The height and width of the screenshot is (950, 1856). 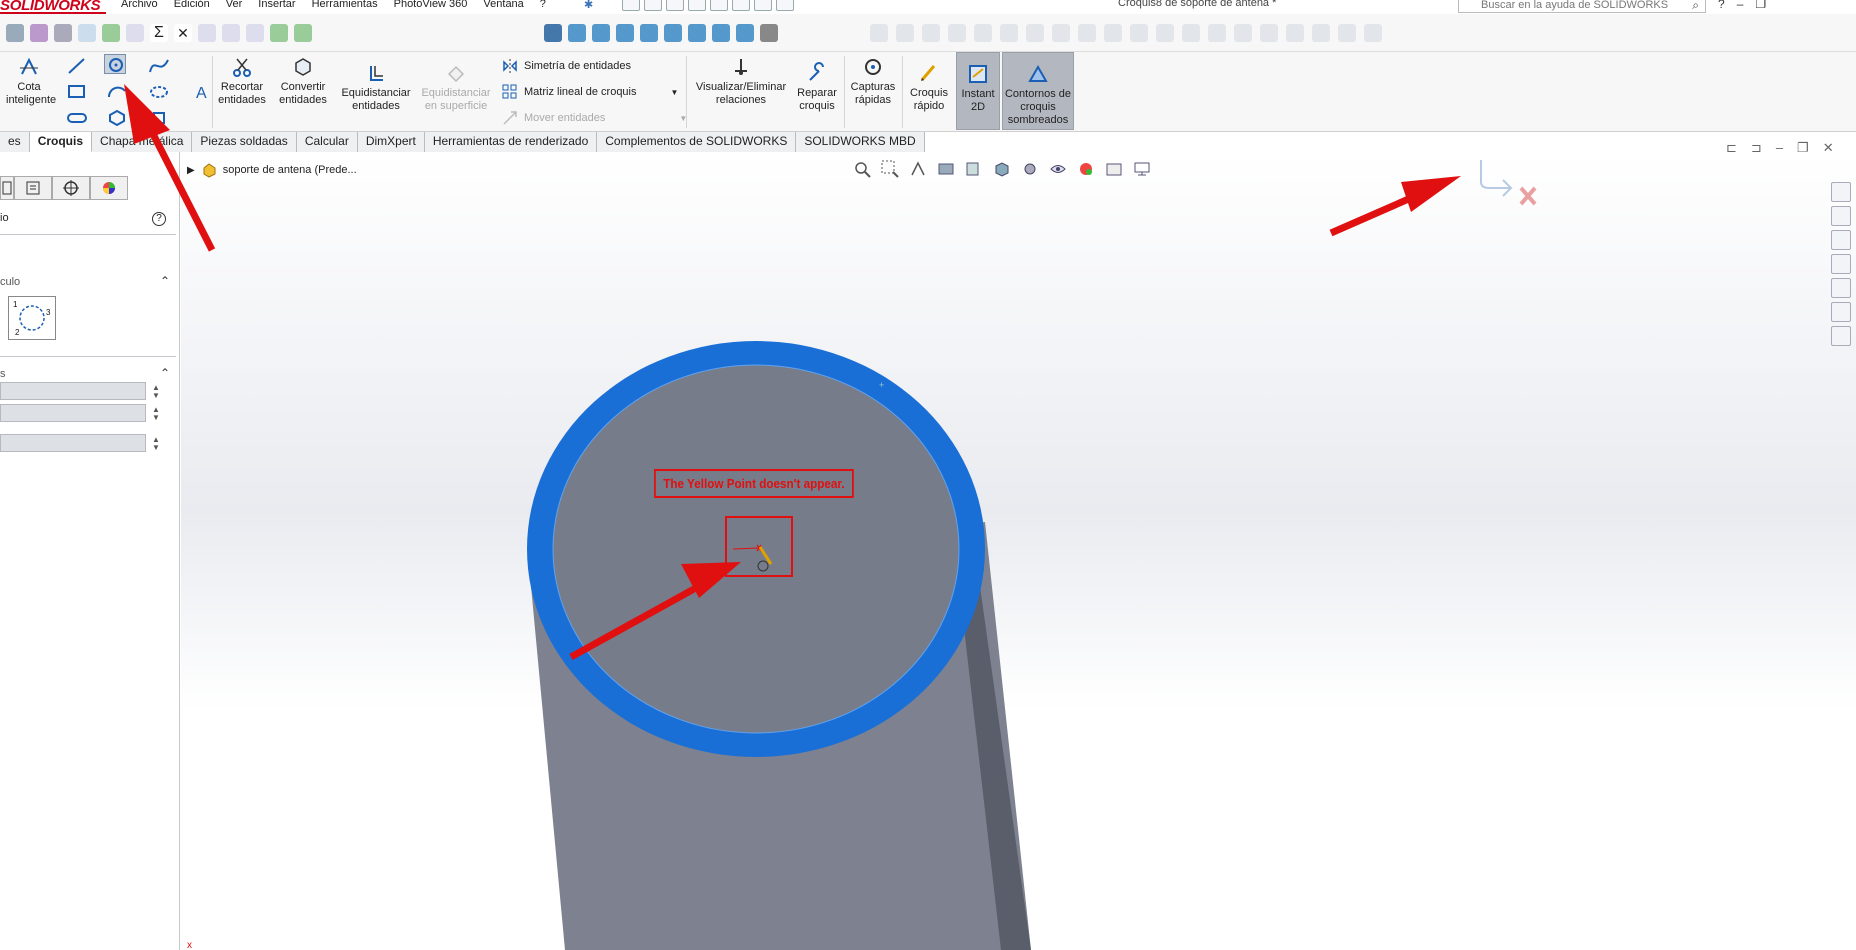 I want to click on plugin-icon, so click(x=87, y=33).